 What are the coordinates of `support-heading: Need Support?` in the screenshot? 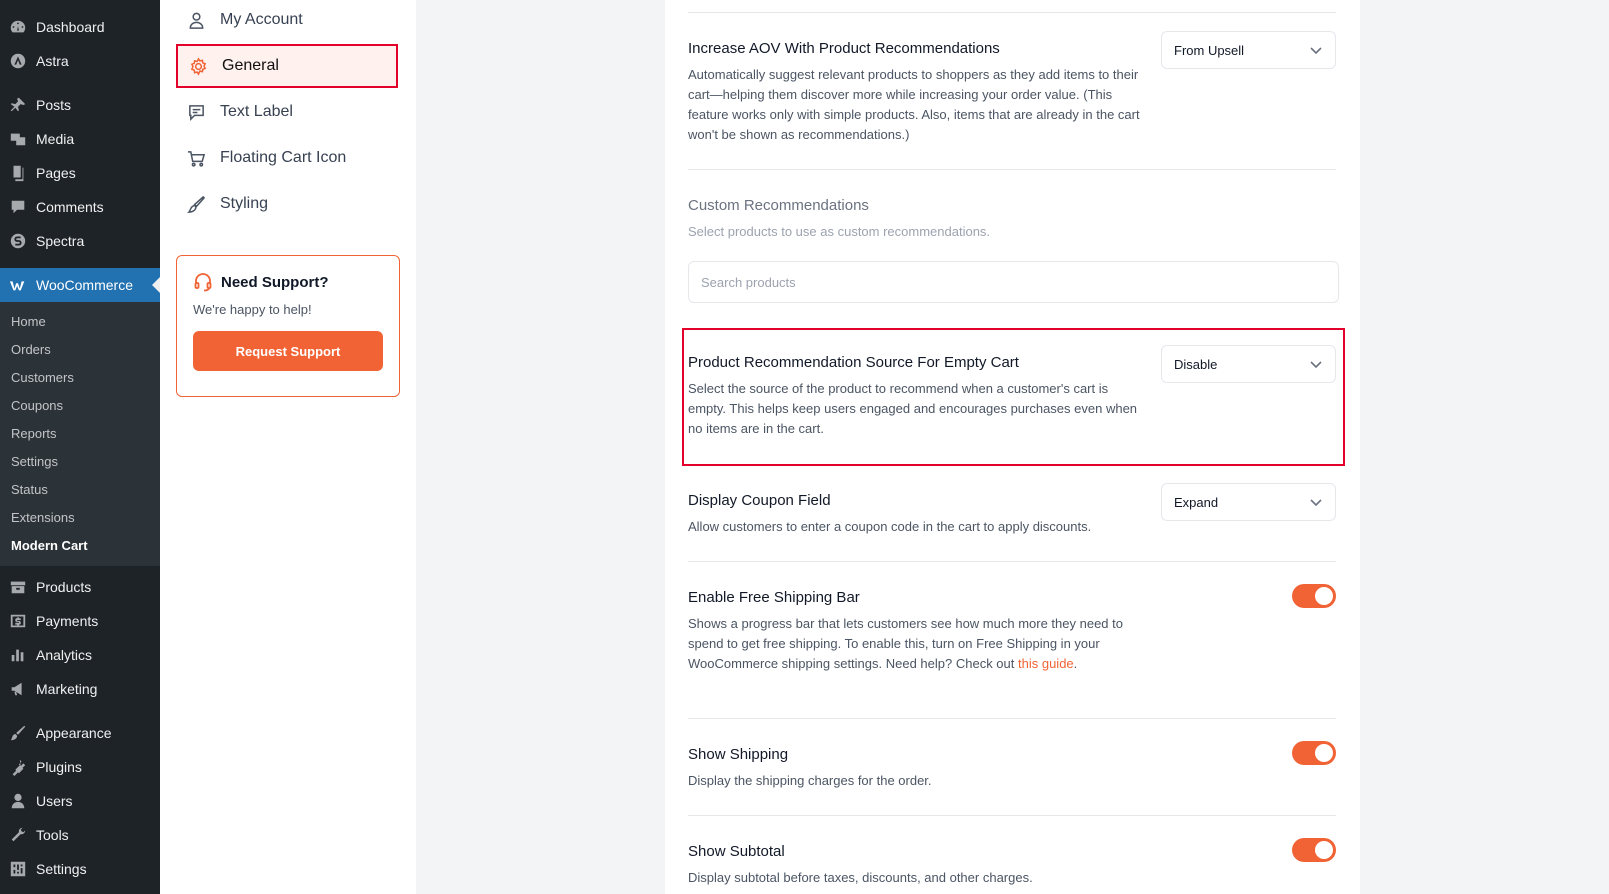 It's located at (288, 282).